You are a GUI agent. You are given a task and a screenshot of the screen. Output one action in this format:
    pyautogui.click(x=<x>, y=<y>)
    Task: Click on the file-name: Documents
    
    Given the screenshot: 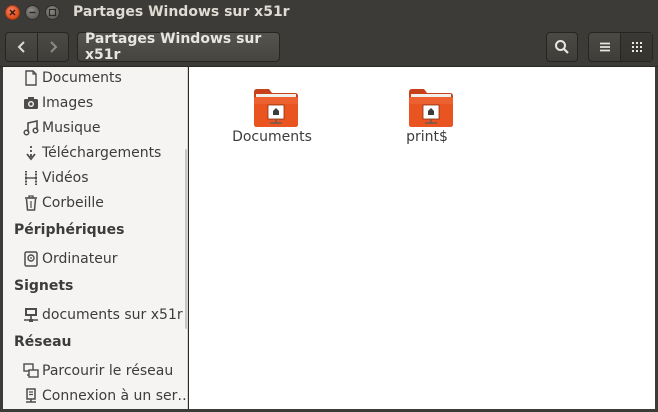 What is the action you would take?
    pyautogui.click(x=272, y=137)
    